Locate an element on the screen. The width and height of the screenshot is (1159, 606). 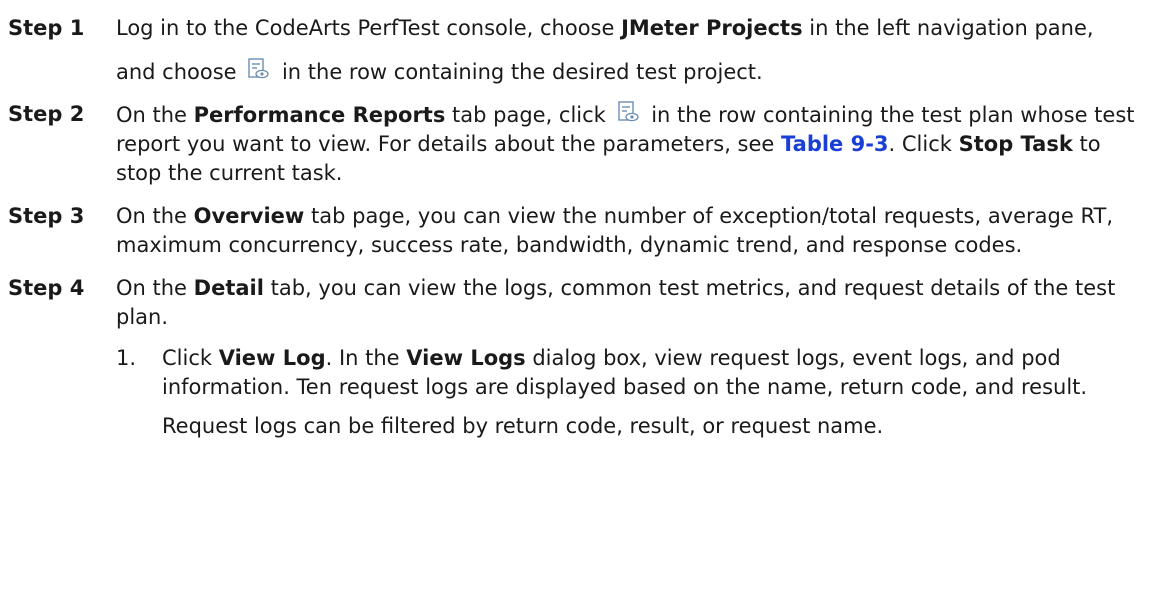
sub-step-number: 1. is located at coordinates (126, 358).